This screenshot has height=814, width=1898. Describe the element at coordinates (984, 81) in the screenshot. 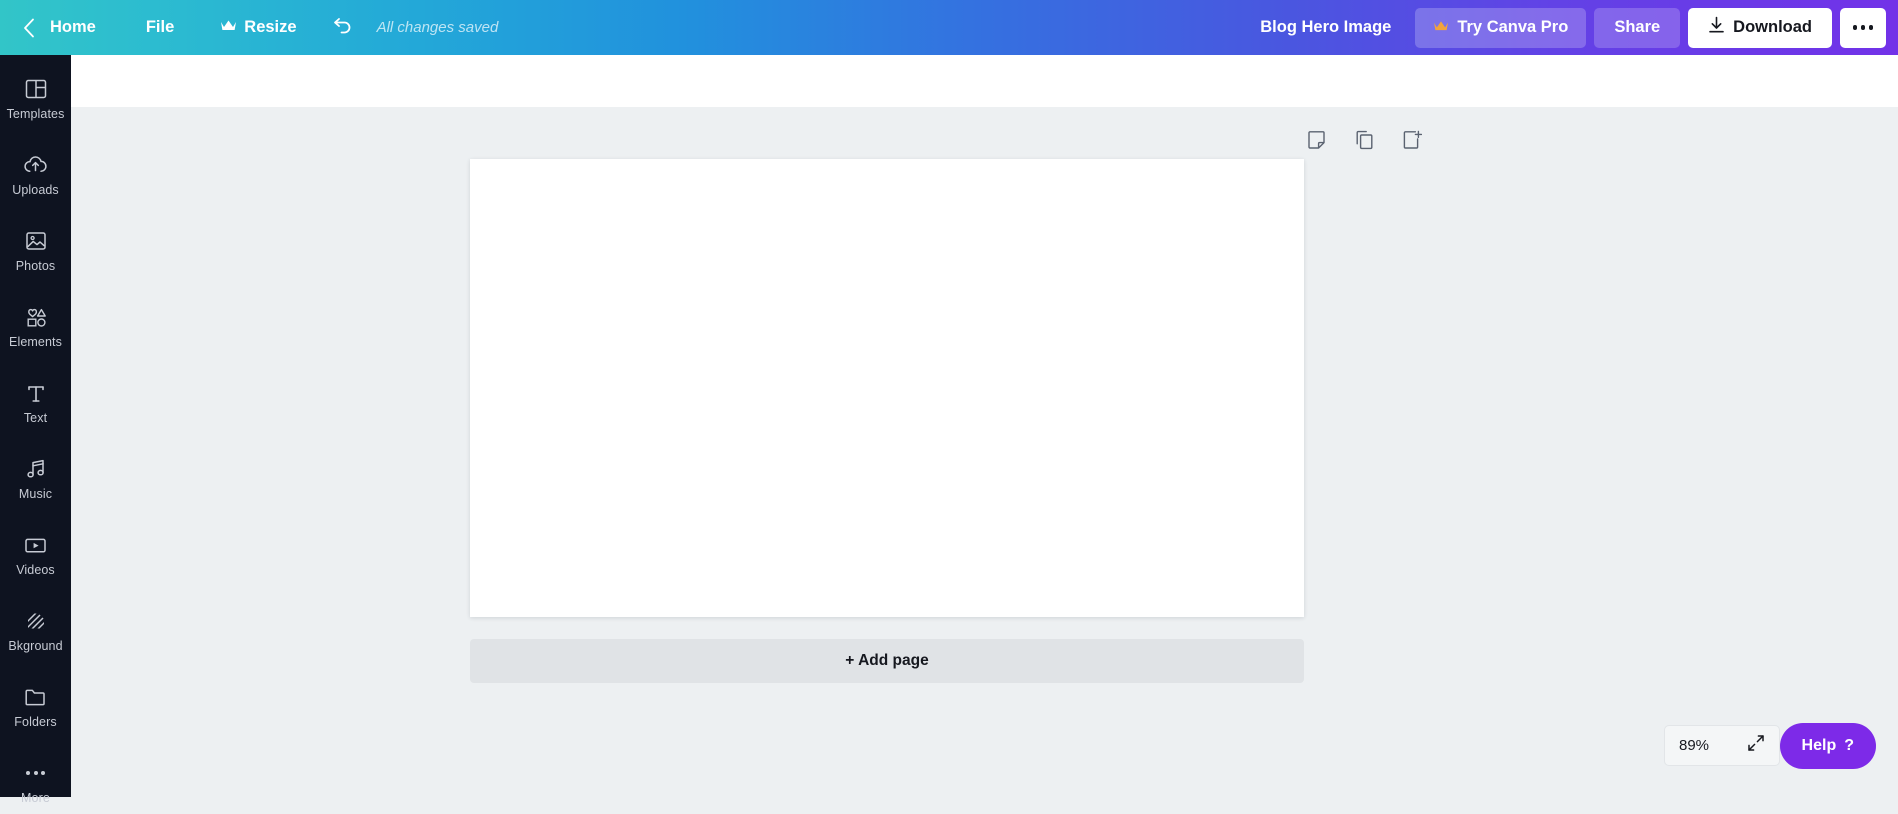

I see `context-toolbar` at that location.